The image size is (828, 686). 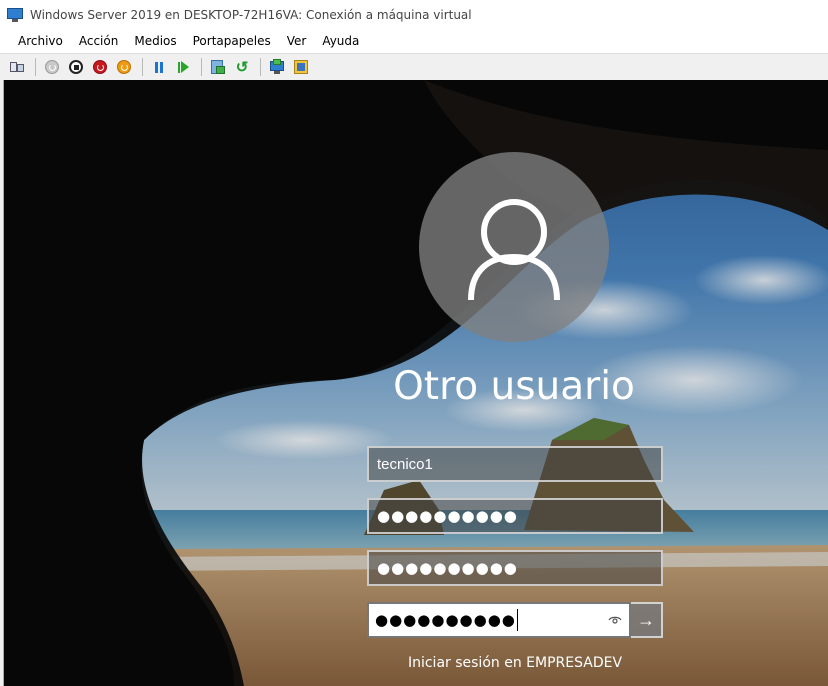 I want to click on revert-button: ↺, so click(x=242, y=67).